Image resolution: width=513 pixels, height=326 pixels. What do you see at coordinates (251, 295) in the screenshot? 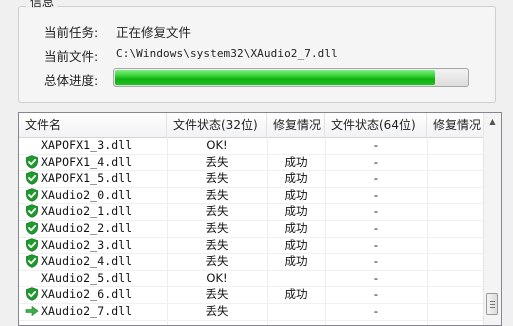
I see `table-row: XAudio2_6.dll 丢失 成功 -` at bounding box center [251, 295].